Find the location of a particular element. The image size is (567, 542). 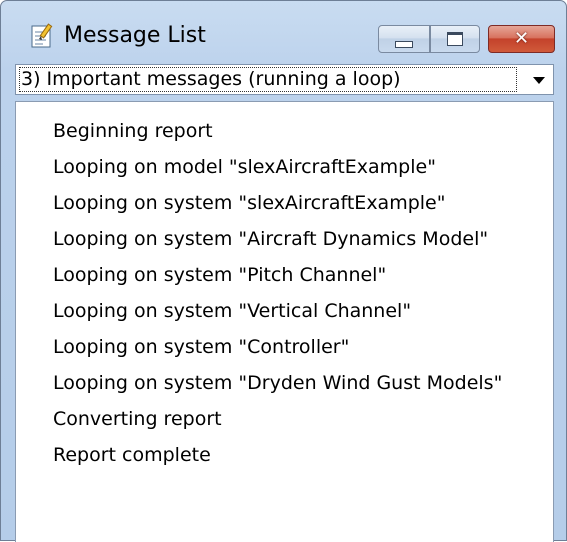

list-item: Report complete is located at coordinates (132, 455).